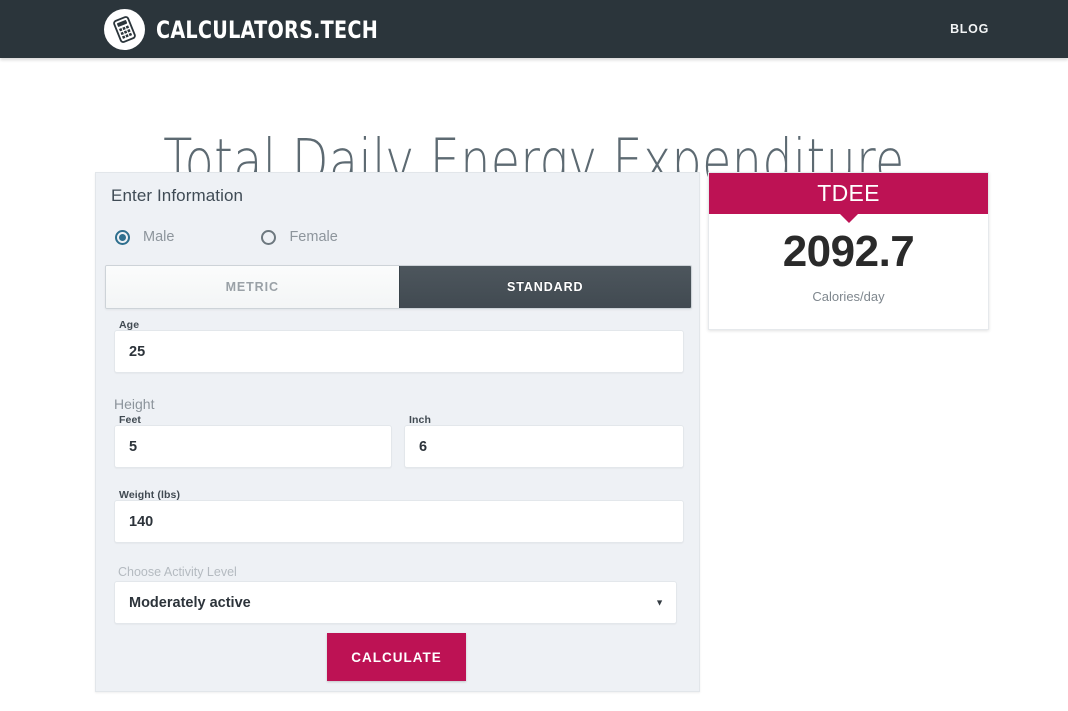 This screenshot has height=711, width=1068. I want to click on tdee-result-title: TDEE, so click(848, 193).